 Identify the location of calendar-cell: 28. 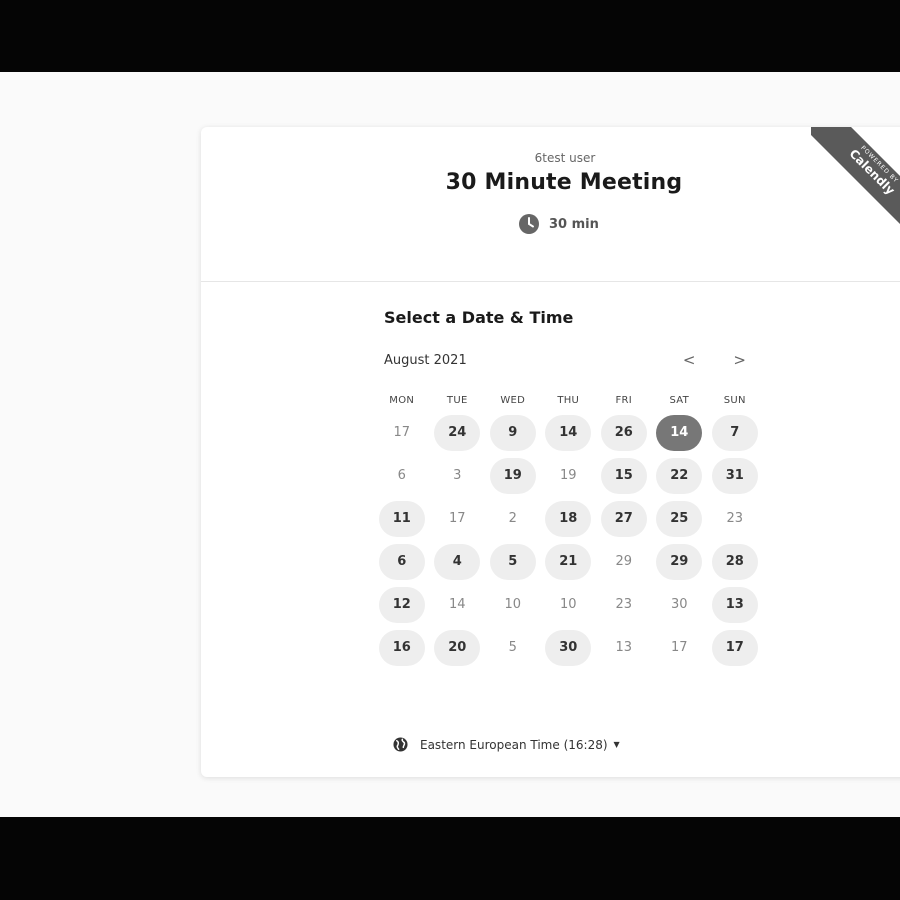
(735, 561).